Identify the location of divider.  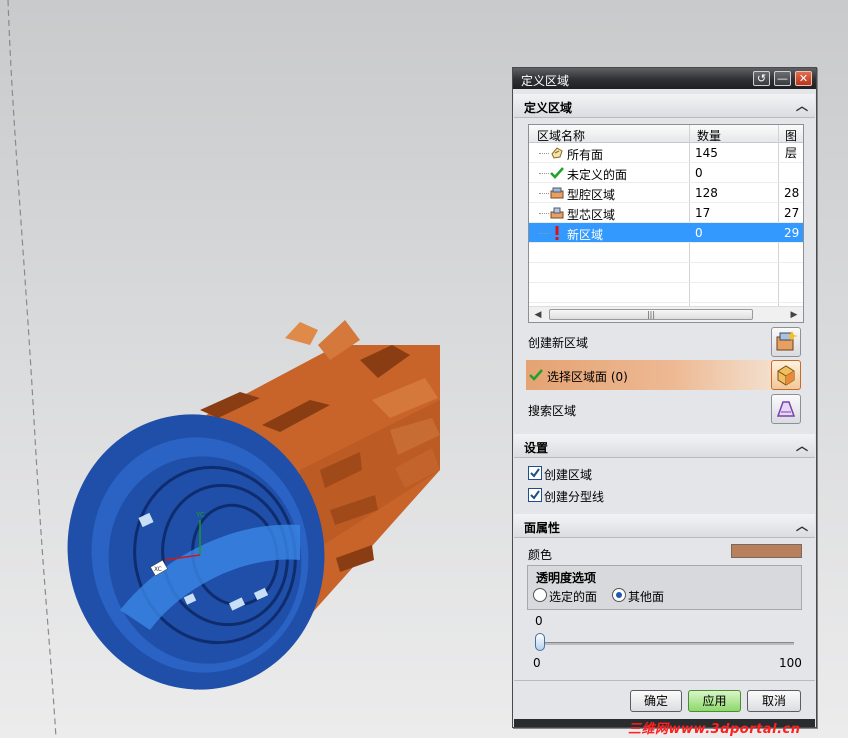
(664, 680).